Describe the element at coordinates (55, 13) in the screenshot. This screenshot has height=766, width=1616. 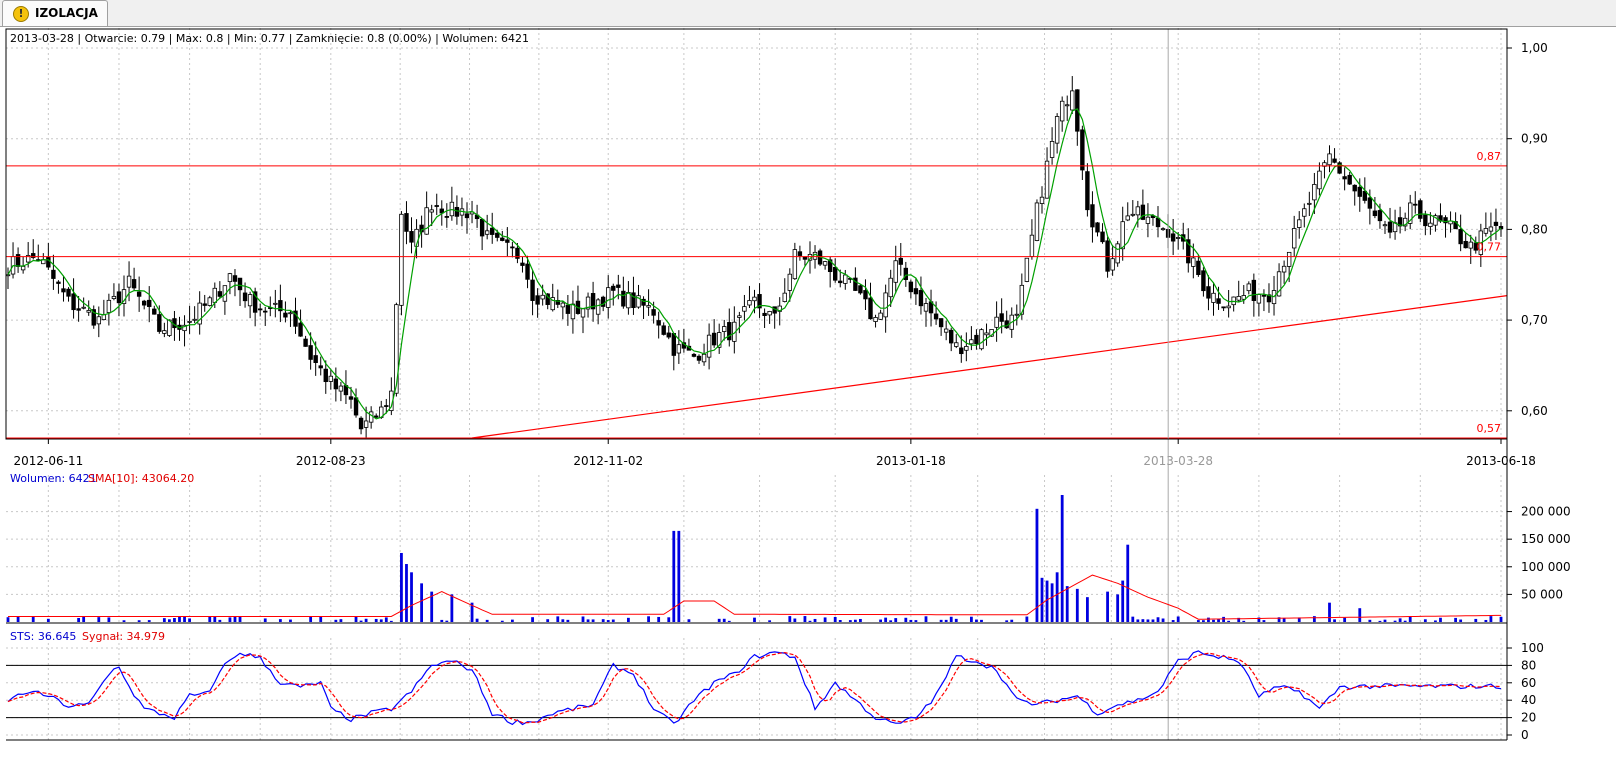
I see `tab-izolacja: ! IZOLACJA` at that location.